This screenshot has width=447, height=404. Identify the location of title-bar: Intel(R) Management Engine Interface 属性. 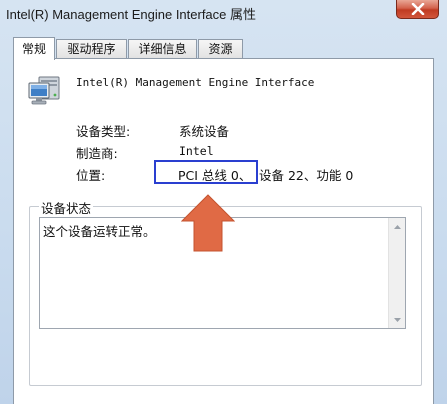
(223, 13).